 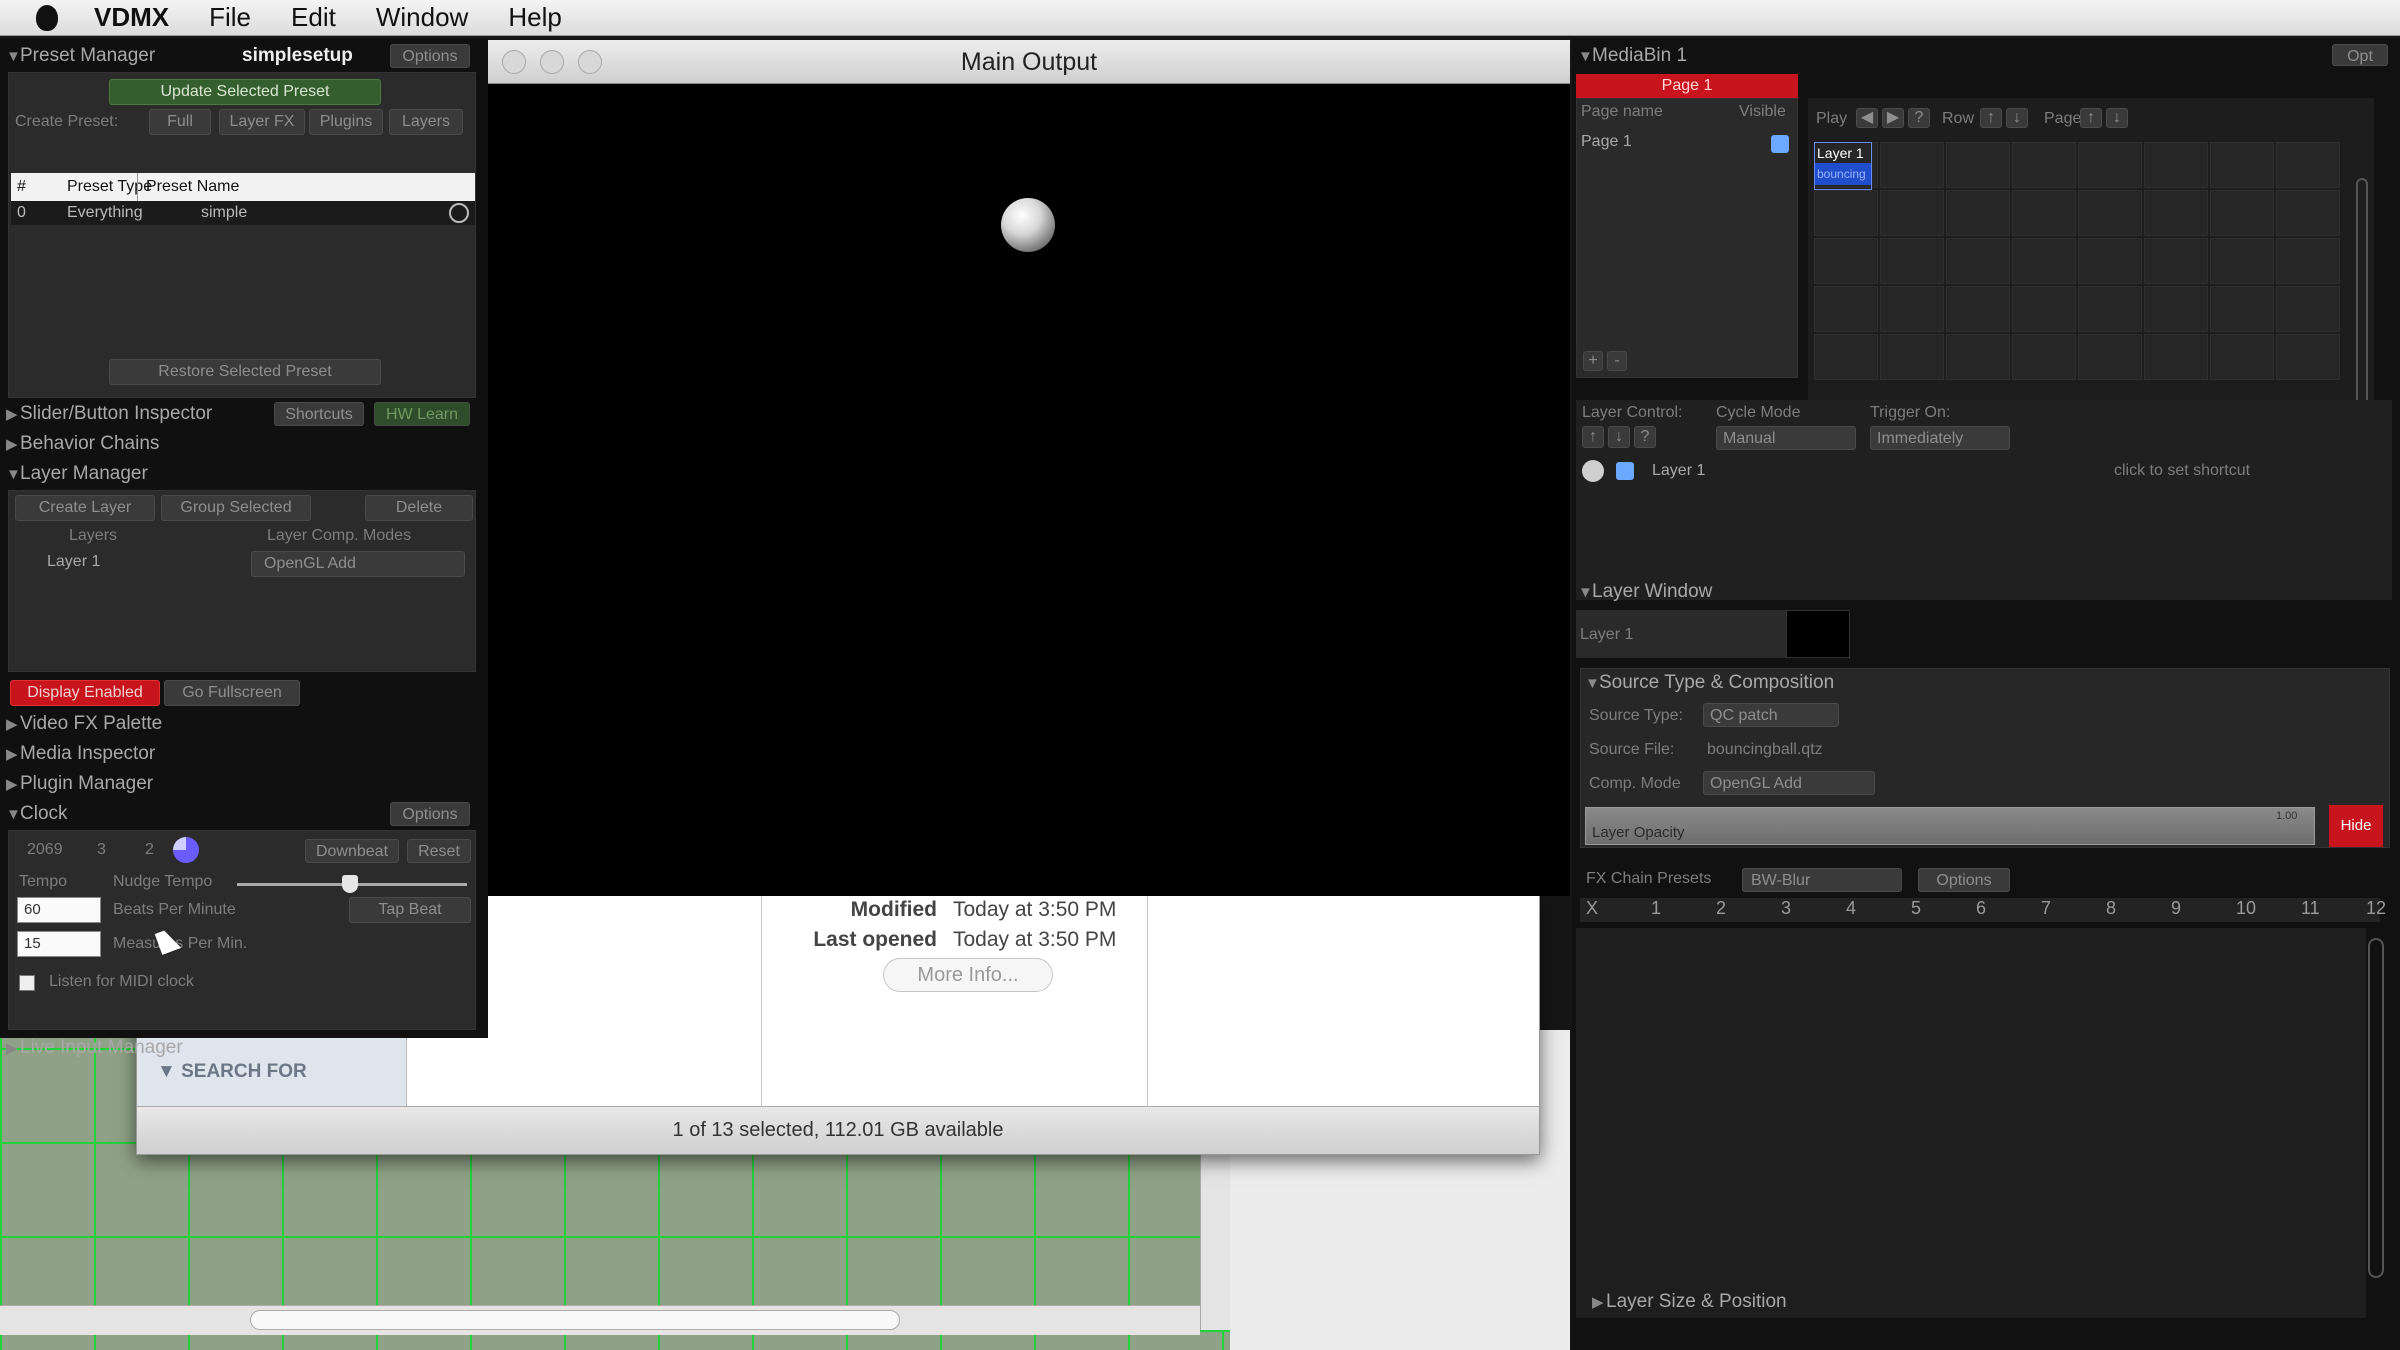 I want to click on zoom-icon, so click(x=590, y=62).